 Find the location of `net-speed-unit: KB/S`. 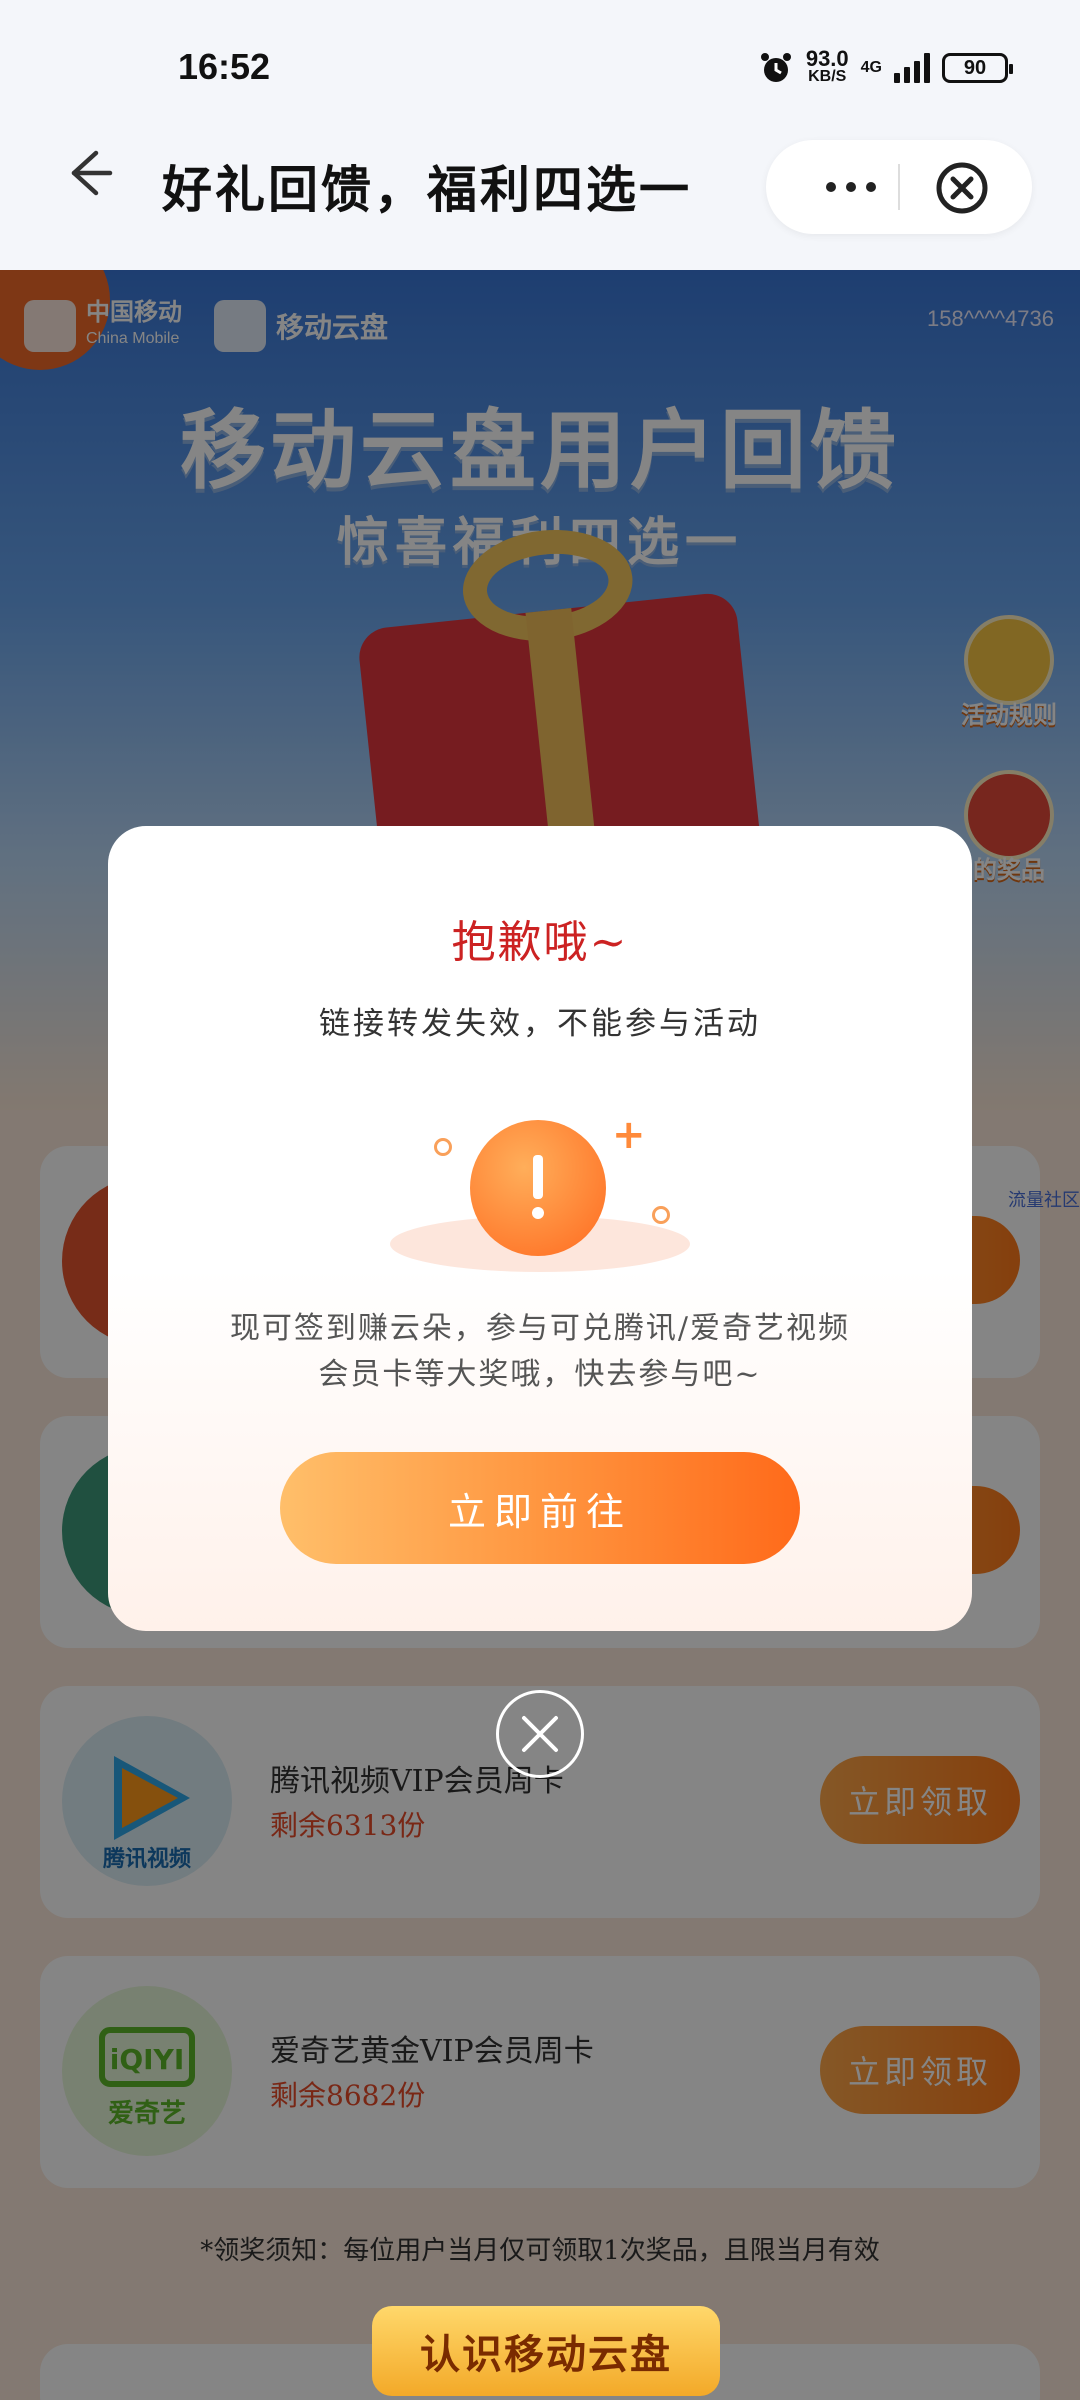

net-speed-unit: KB/S is located at coordinates (827, 76).